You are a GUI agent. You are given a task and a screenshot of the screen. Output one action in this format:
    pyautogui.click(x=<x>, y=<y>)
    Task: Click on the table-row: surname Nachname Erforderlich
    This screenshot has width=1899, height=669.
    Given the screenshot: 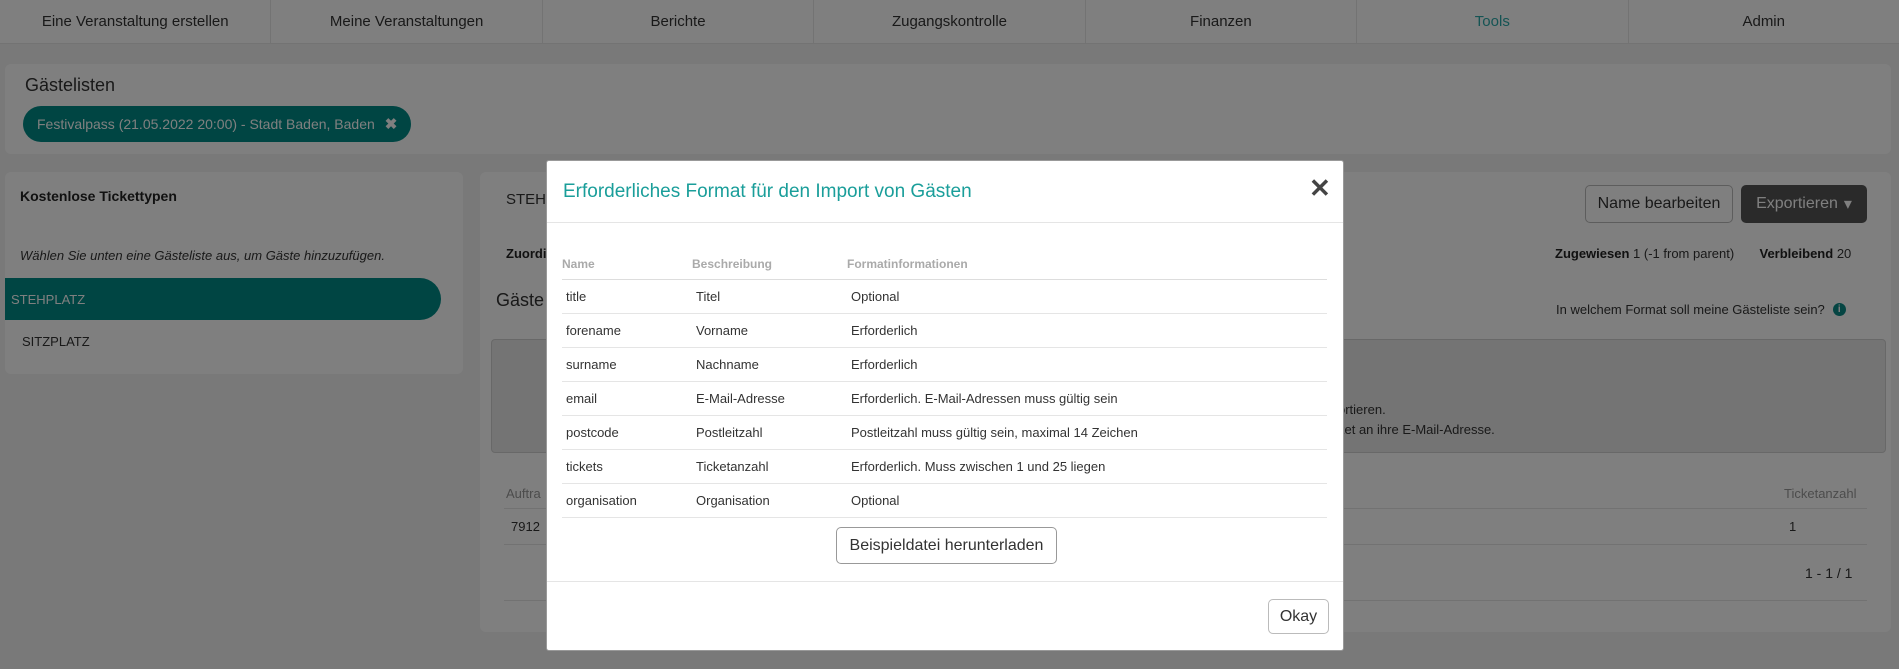 What is the action you would take?
    pyautogui.click(x=944, y=364)
    